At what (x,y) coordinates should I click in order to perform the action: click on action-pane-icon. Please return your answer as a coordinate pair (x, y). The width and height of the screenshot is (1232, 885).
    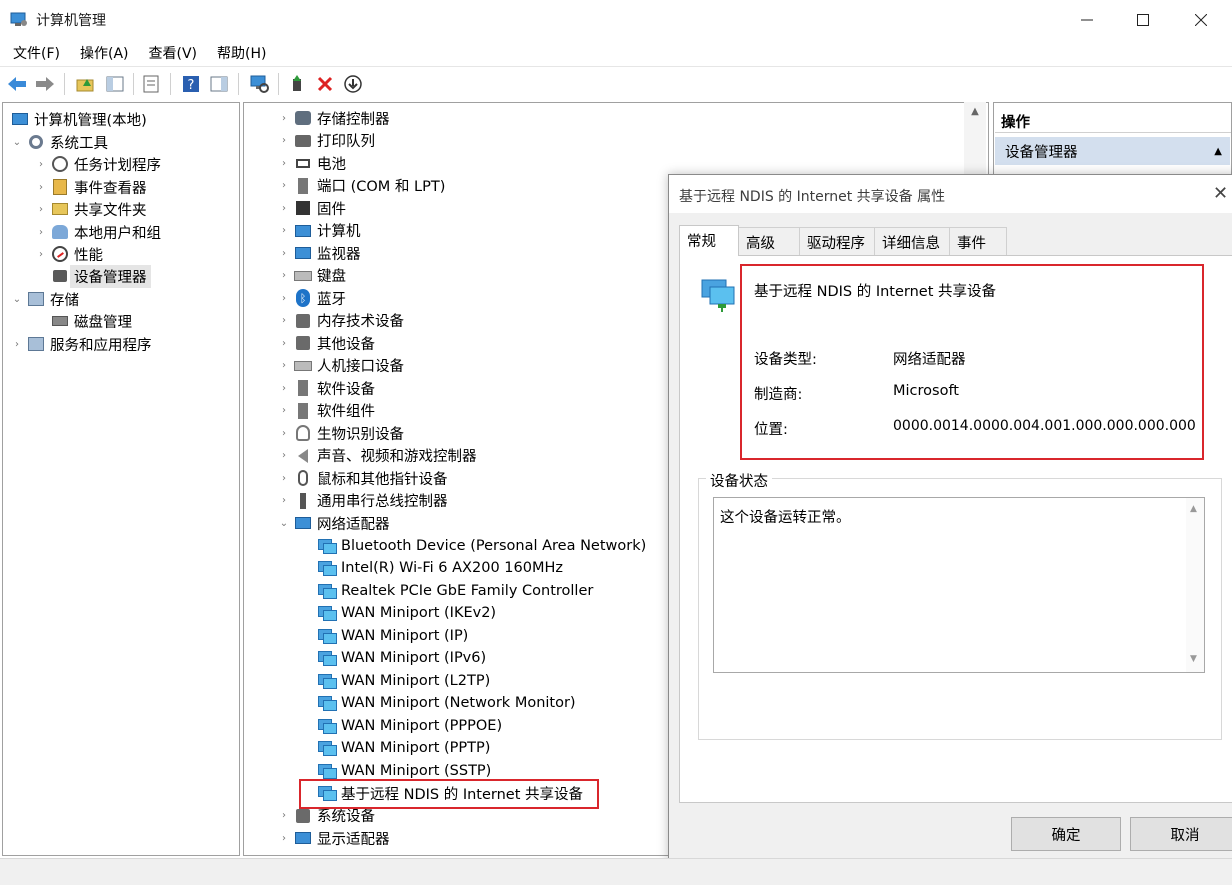
    Looking at the image, I should click on (219, 84).